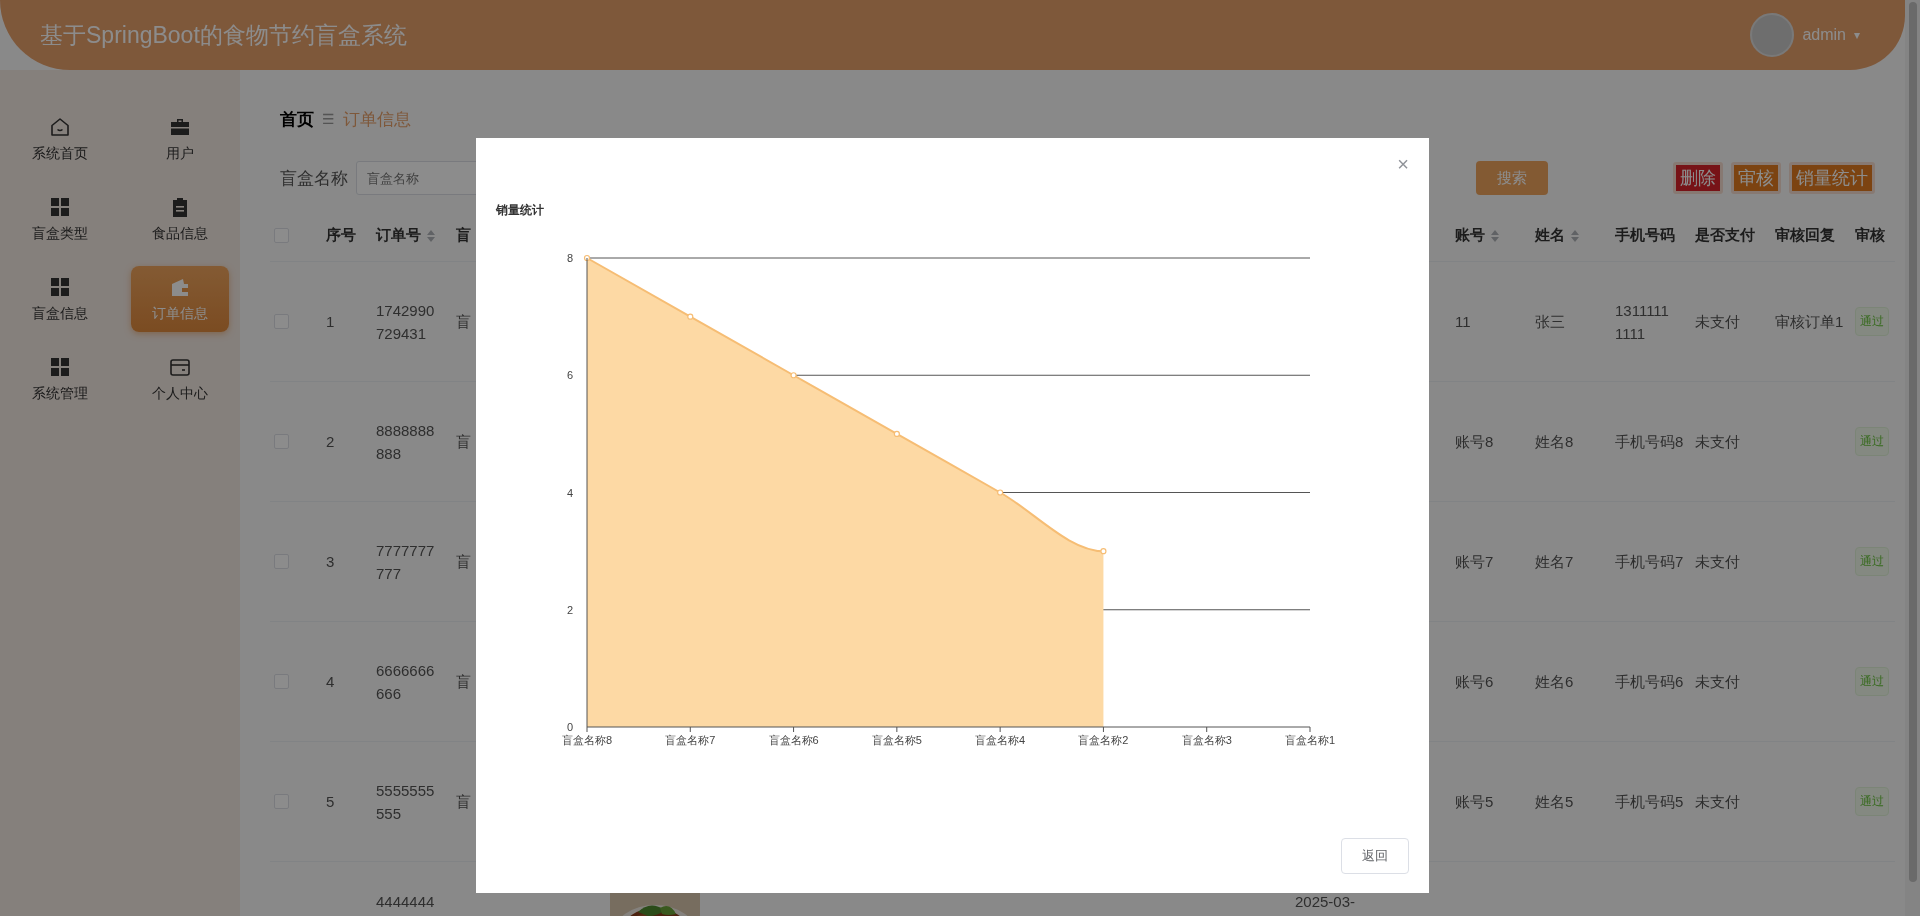  I want to click on table-cell-text: 1, so click(330, 322).